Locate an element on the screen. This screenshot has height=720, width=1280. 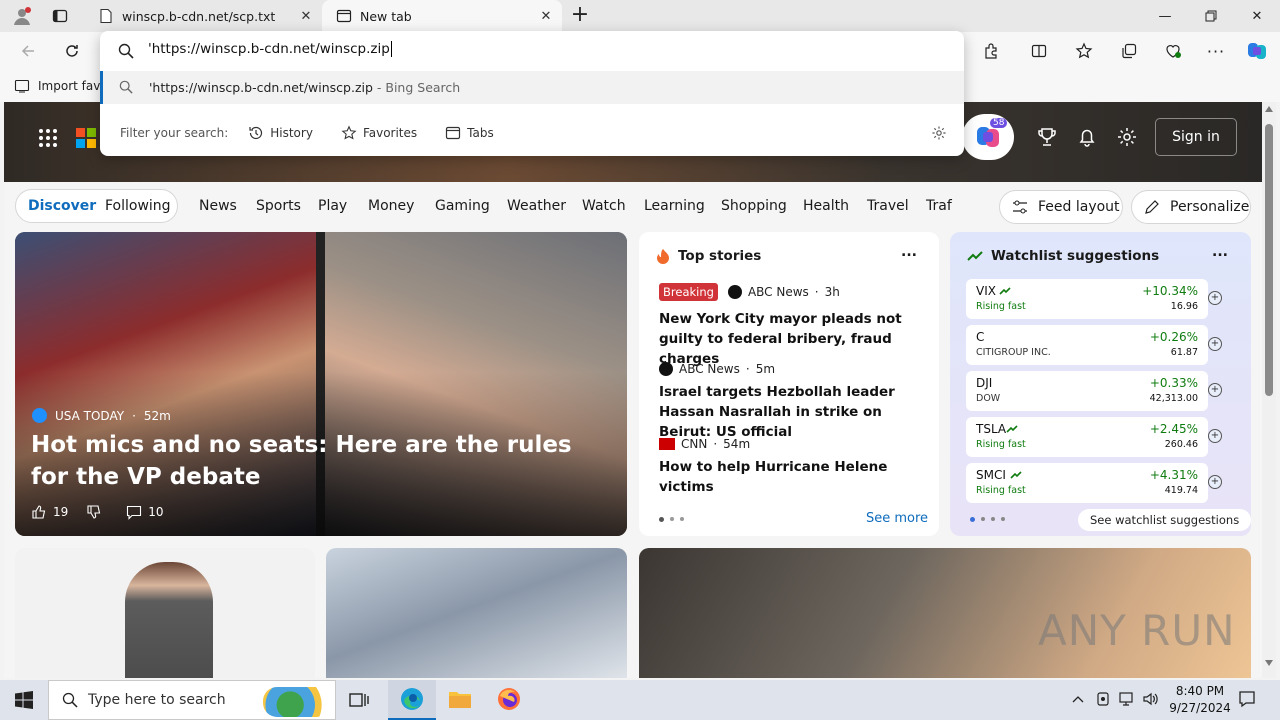
minimize-button: — is located at coordinates (1165, 16).